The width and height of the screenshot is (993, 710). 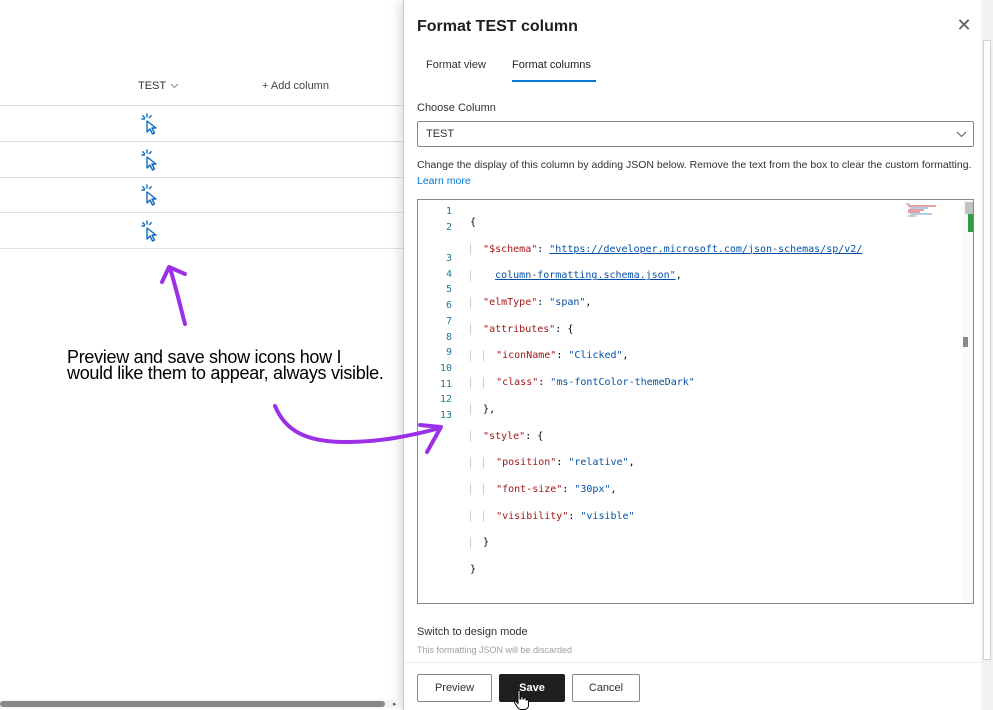 What do you see at coordinates (595, 356) in the screenshot?
I see `json-value: "Clicked"` at bounding box center [595, 356].